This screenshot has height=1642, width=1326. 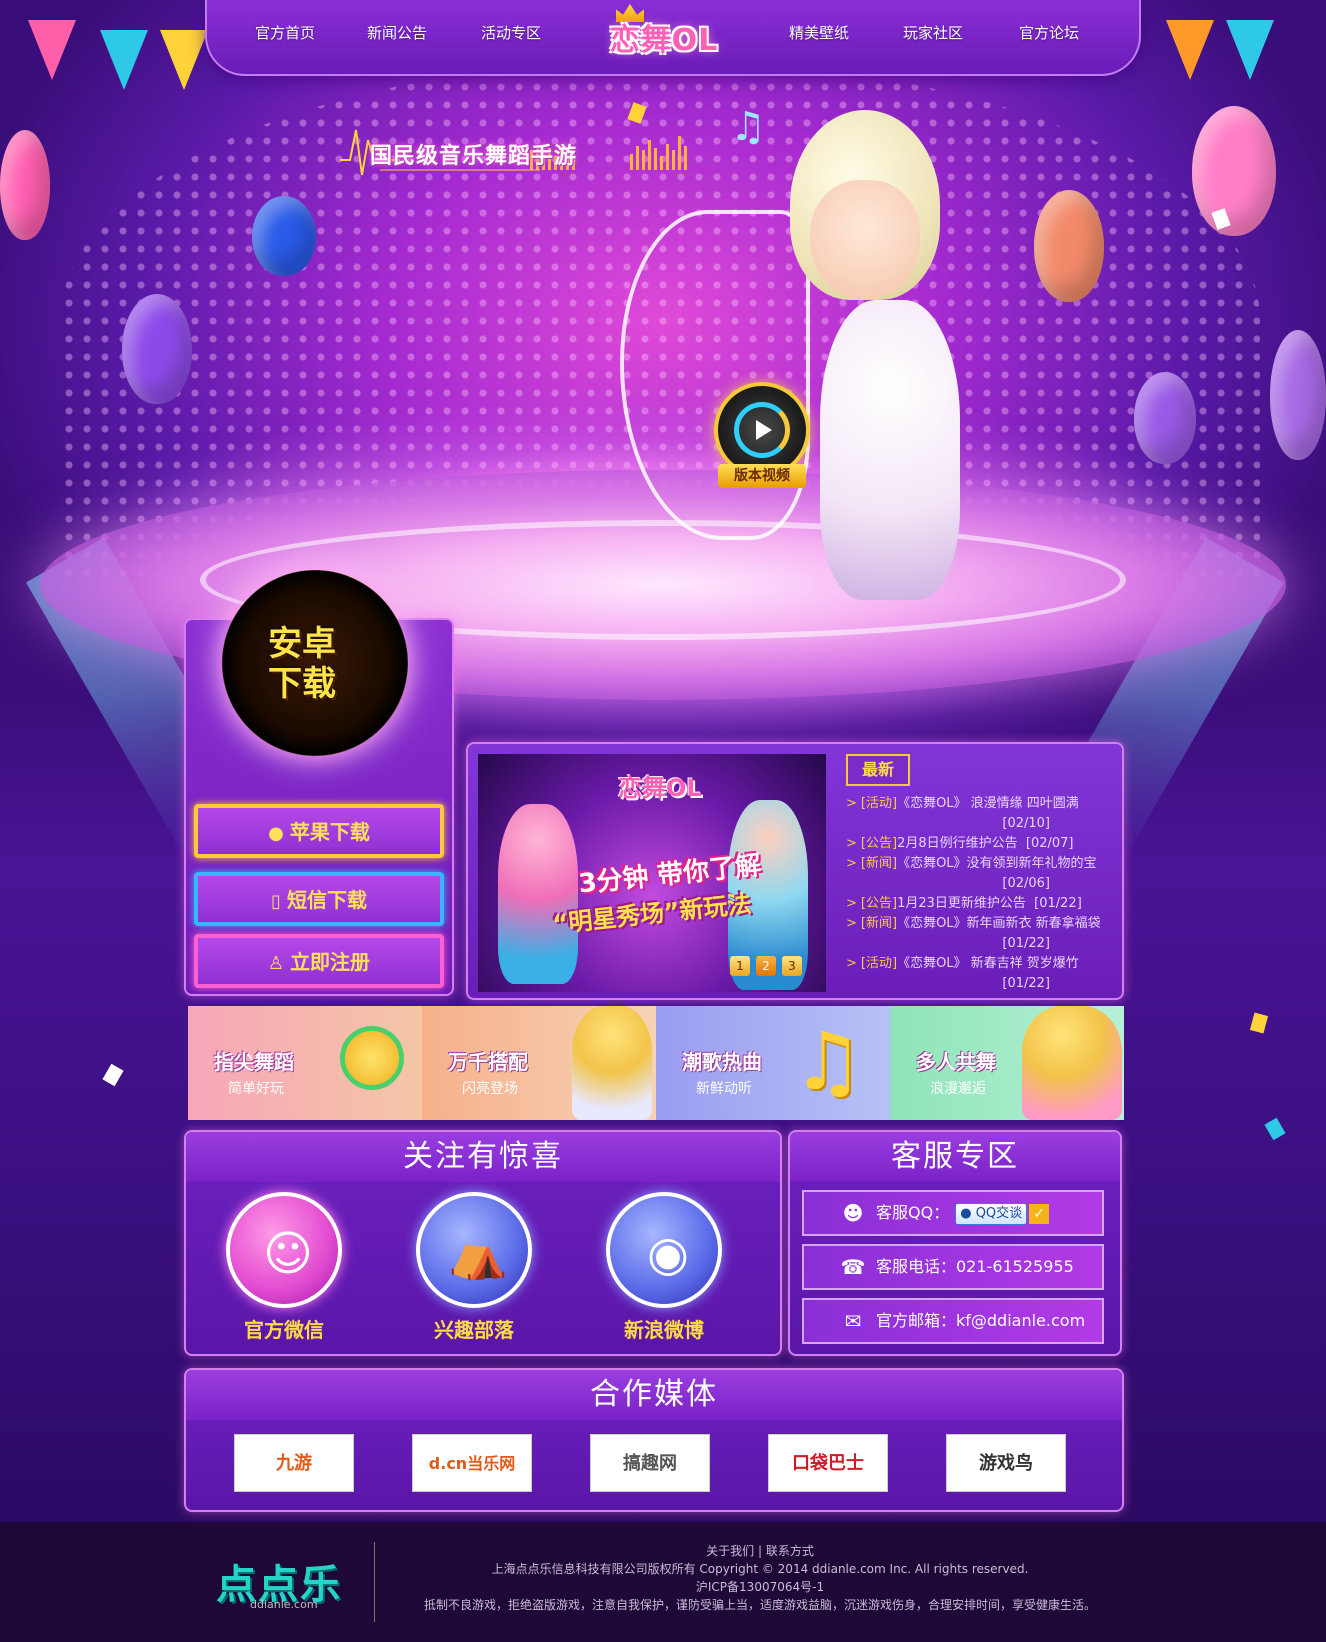 I want to click on tribe-button: ⛺, so click(x=474, y=1250).